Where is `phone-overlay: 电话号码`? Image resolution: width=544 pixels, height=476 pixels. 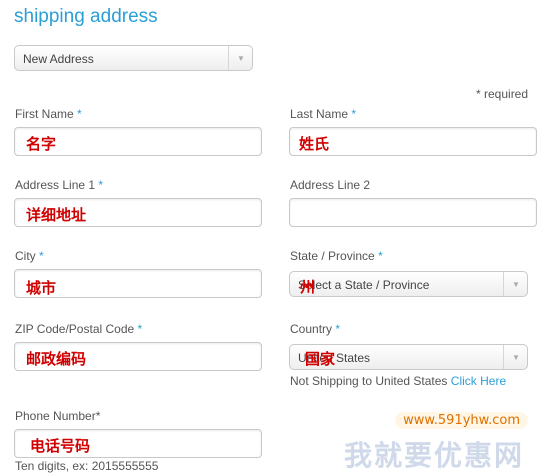
phone-overlay: 电话号码 is located at coordinates (60, 446).